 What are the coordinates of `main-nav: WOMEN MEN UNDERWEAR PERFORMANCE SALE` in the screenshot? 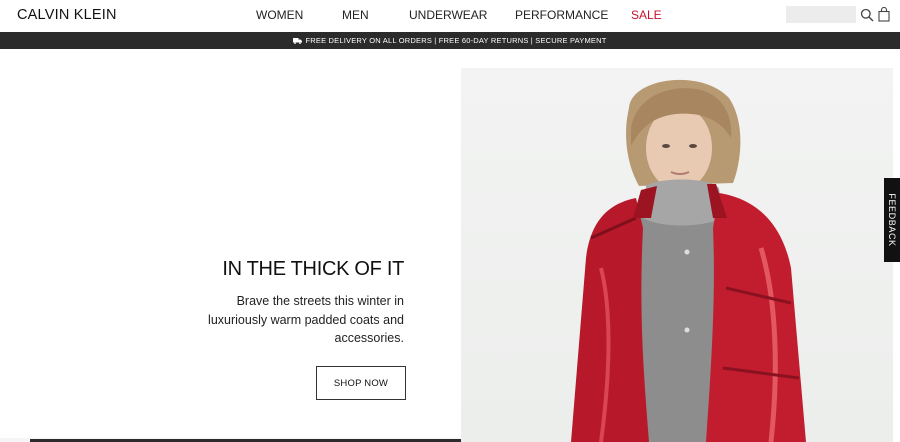 It's located at (450, 16).